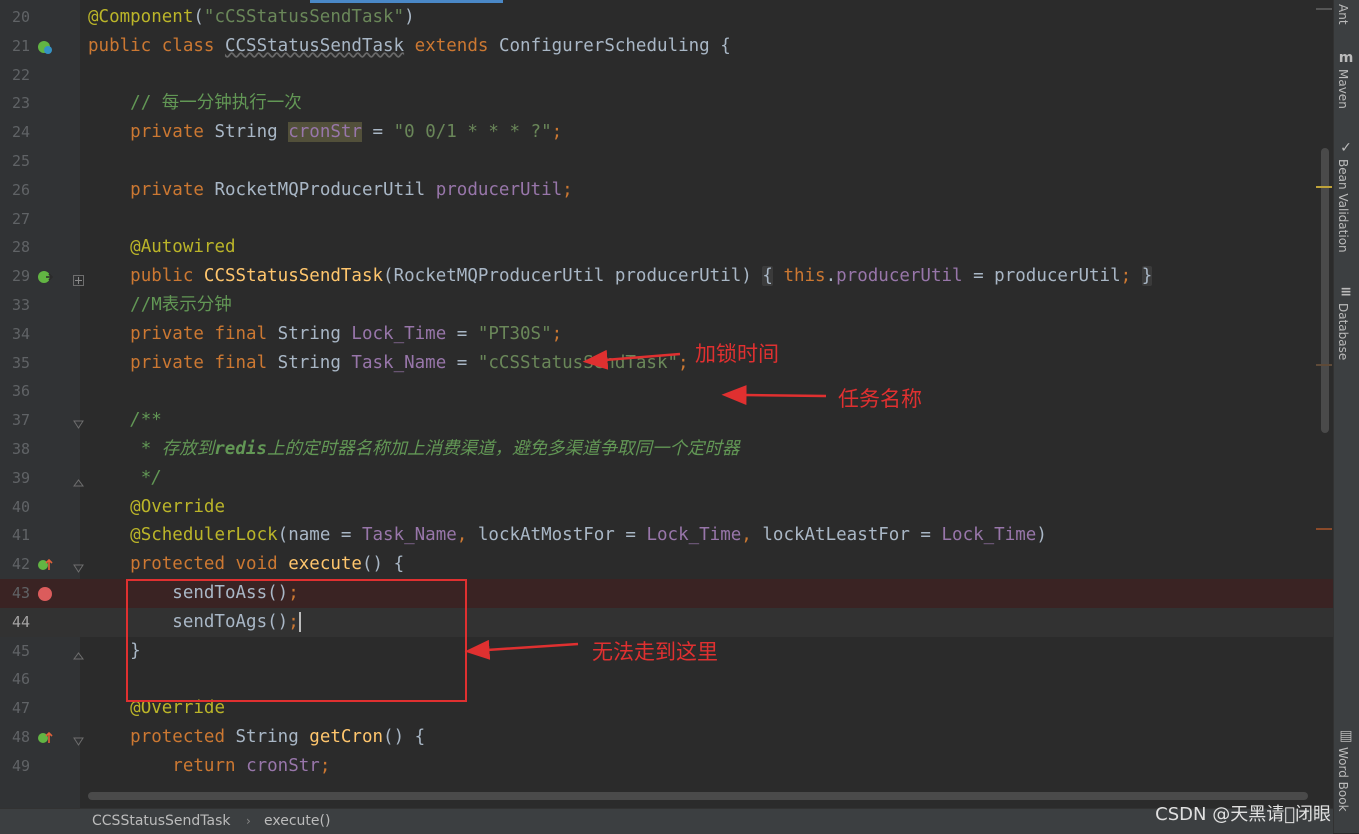  I want to click on breadcrumb-bar: CCSStatusSendTask › execute(), so click(666, 821).